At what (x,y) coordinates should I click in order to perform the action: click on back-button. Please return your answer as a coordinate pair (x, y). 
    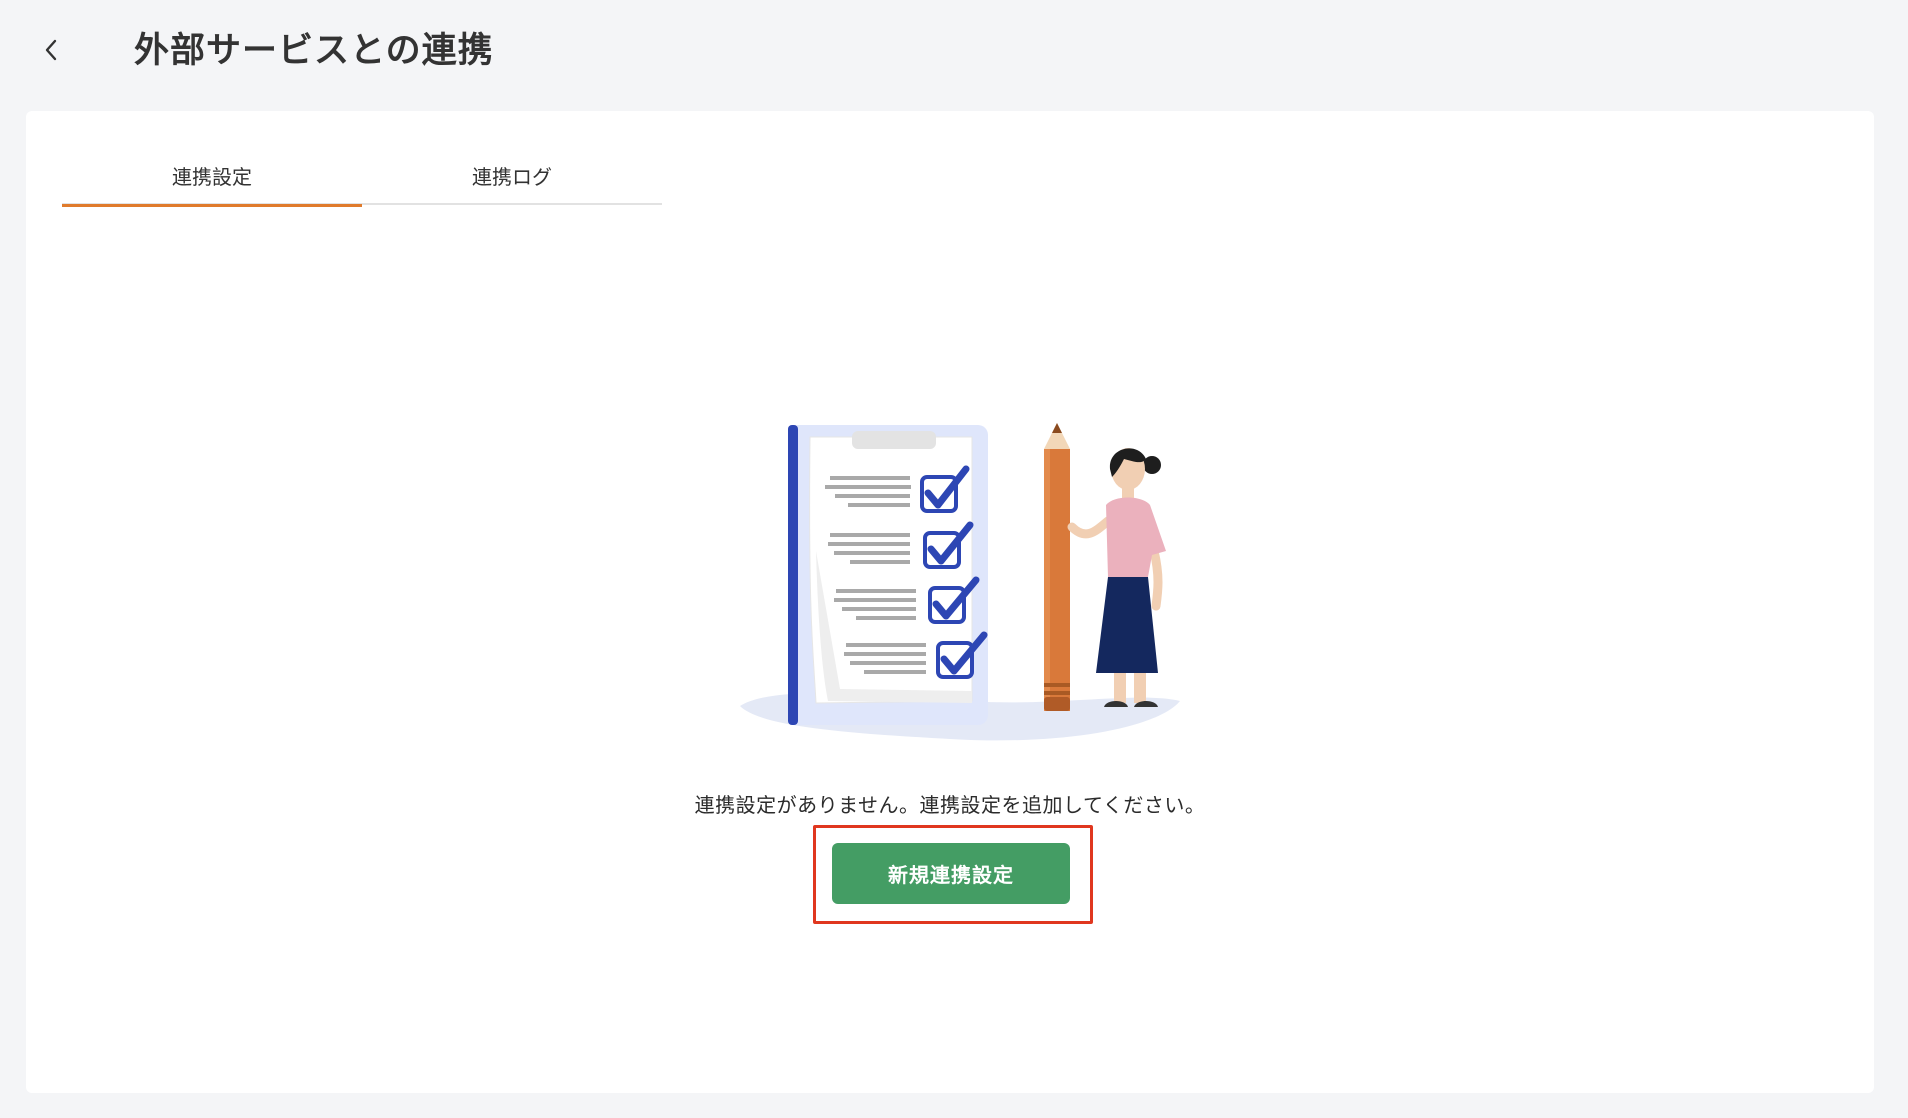
    Looking at the image, I should click on (51, 50).